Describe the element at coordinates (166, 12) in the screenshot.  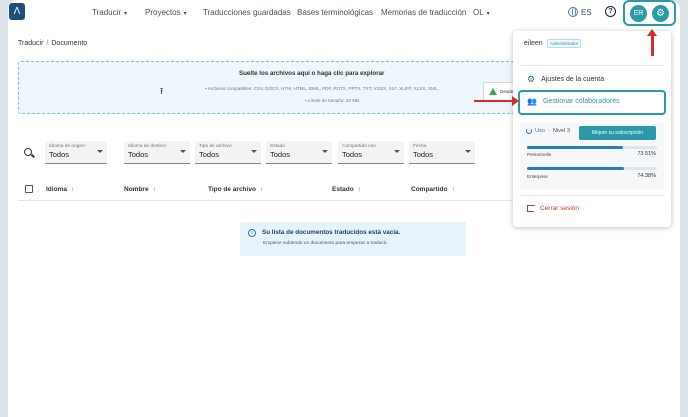
I see `nav-proyectos: Proyectos ▾` at that location.